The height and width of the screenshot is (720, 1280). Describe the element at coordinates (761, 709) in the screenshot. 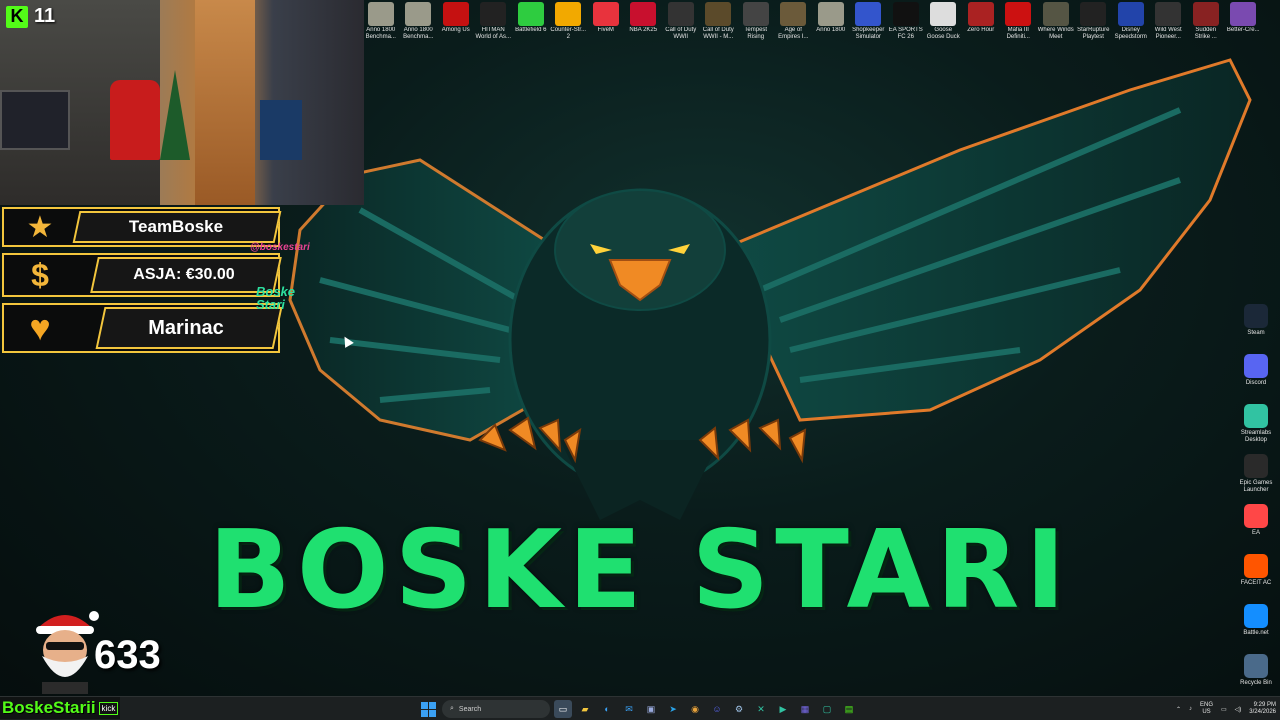

I see `xbox-icon: ✕` at that location.